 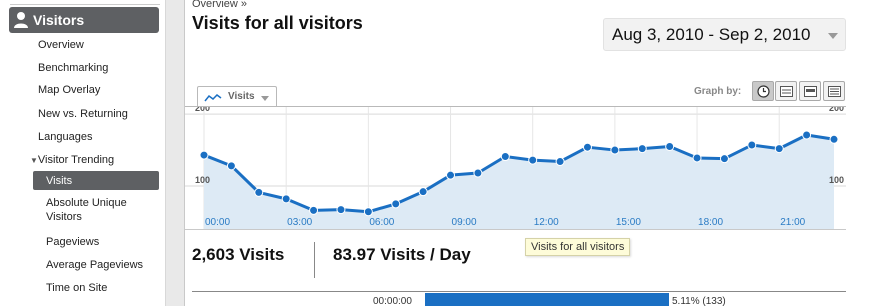 I want to click on x-tick-label: 12:00, so click(x=546, y=222).